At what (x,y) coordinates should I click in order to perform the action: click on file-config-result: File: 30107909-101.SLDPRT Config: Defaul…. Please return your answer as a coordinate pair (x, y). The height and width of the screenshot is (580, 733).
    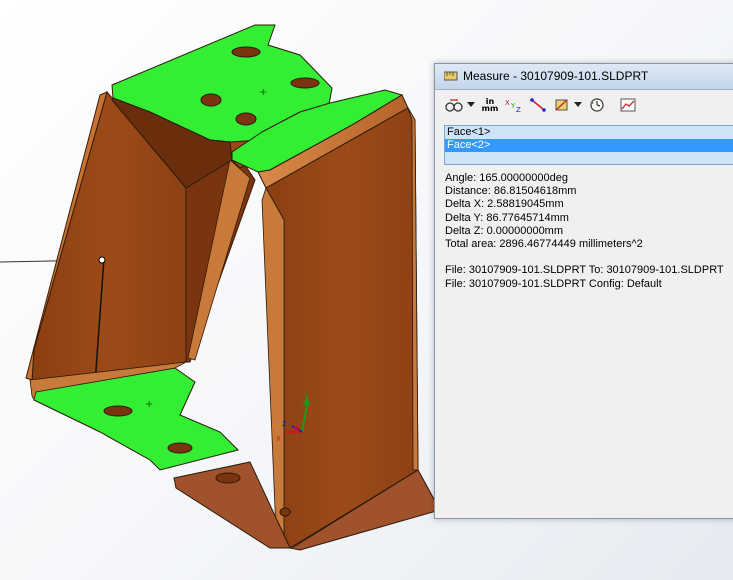
    Looking at the image, I should click on (553, 283).